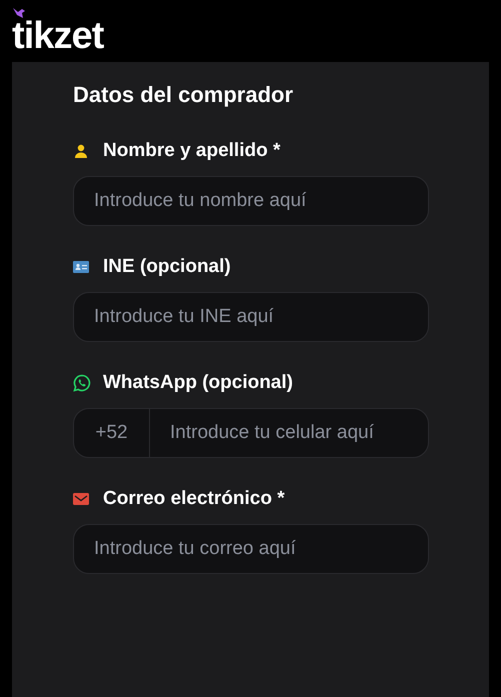 This screenshot has width=501, height=697. Describe the element at coordinates (191, 150) in the screenshot. I see `field-label: Nombre y apellido *` at that location.